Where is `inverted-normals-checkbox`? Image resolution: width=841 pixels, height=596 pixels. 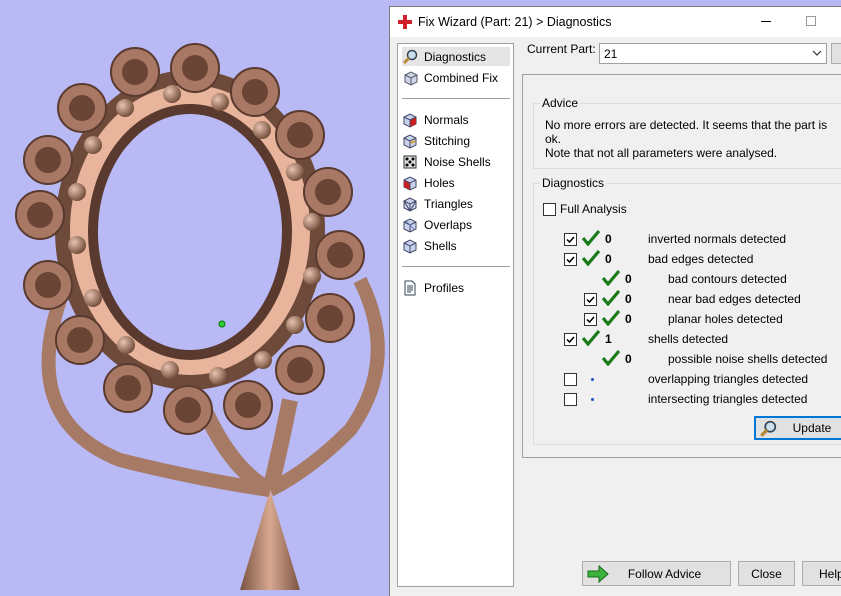
inverted-normals-checkbox is located at coordinates (570, 239).